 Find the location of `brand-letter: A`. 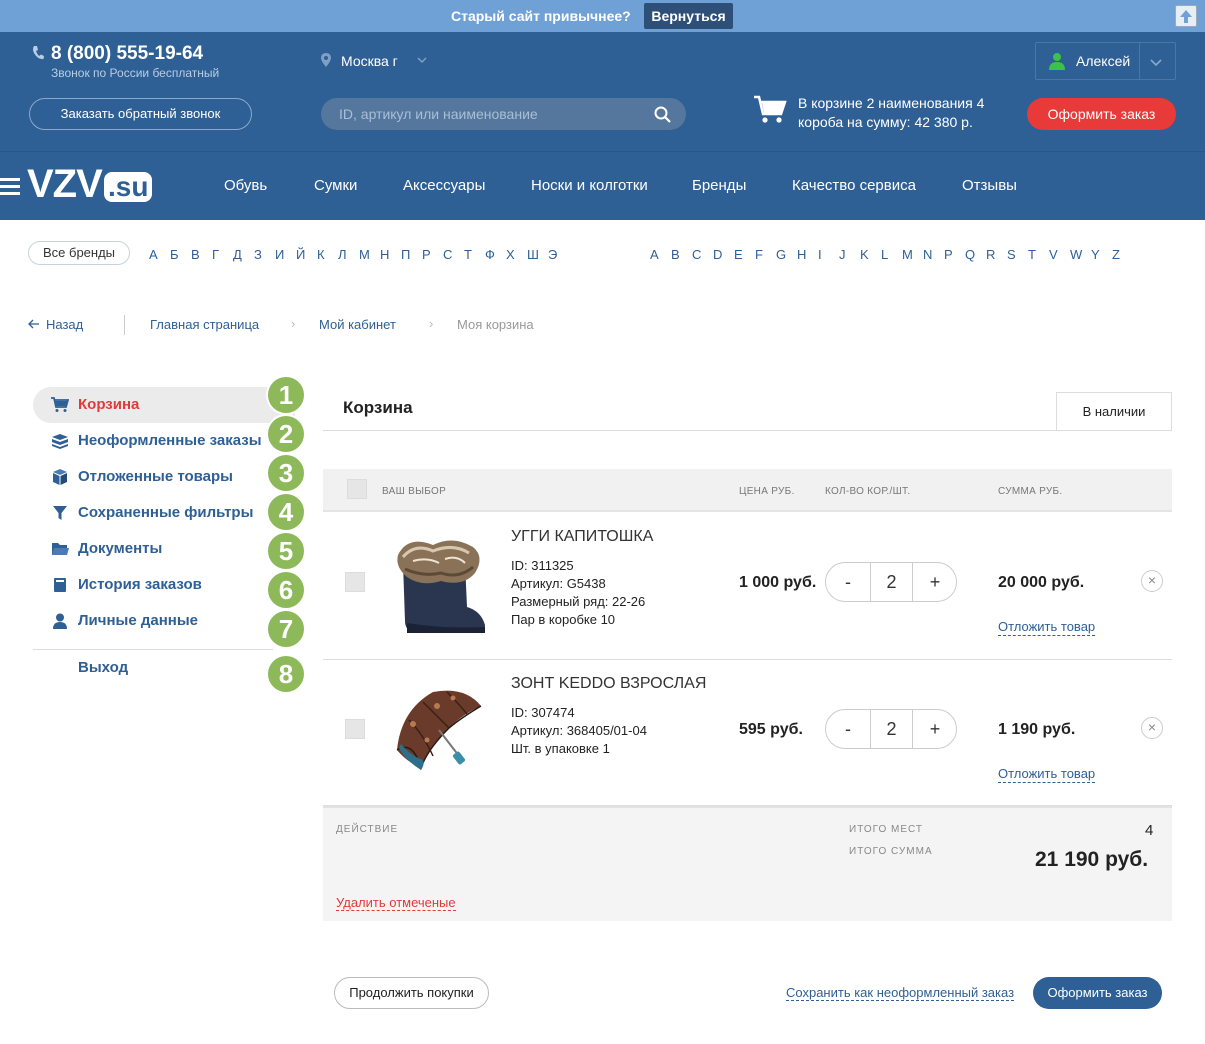

brand-letter: A is located at coordinates (654, 254).